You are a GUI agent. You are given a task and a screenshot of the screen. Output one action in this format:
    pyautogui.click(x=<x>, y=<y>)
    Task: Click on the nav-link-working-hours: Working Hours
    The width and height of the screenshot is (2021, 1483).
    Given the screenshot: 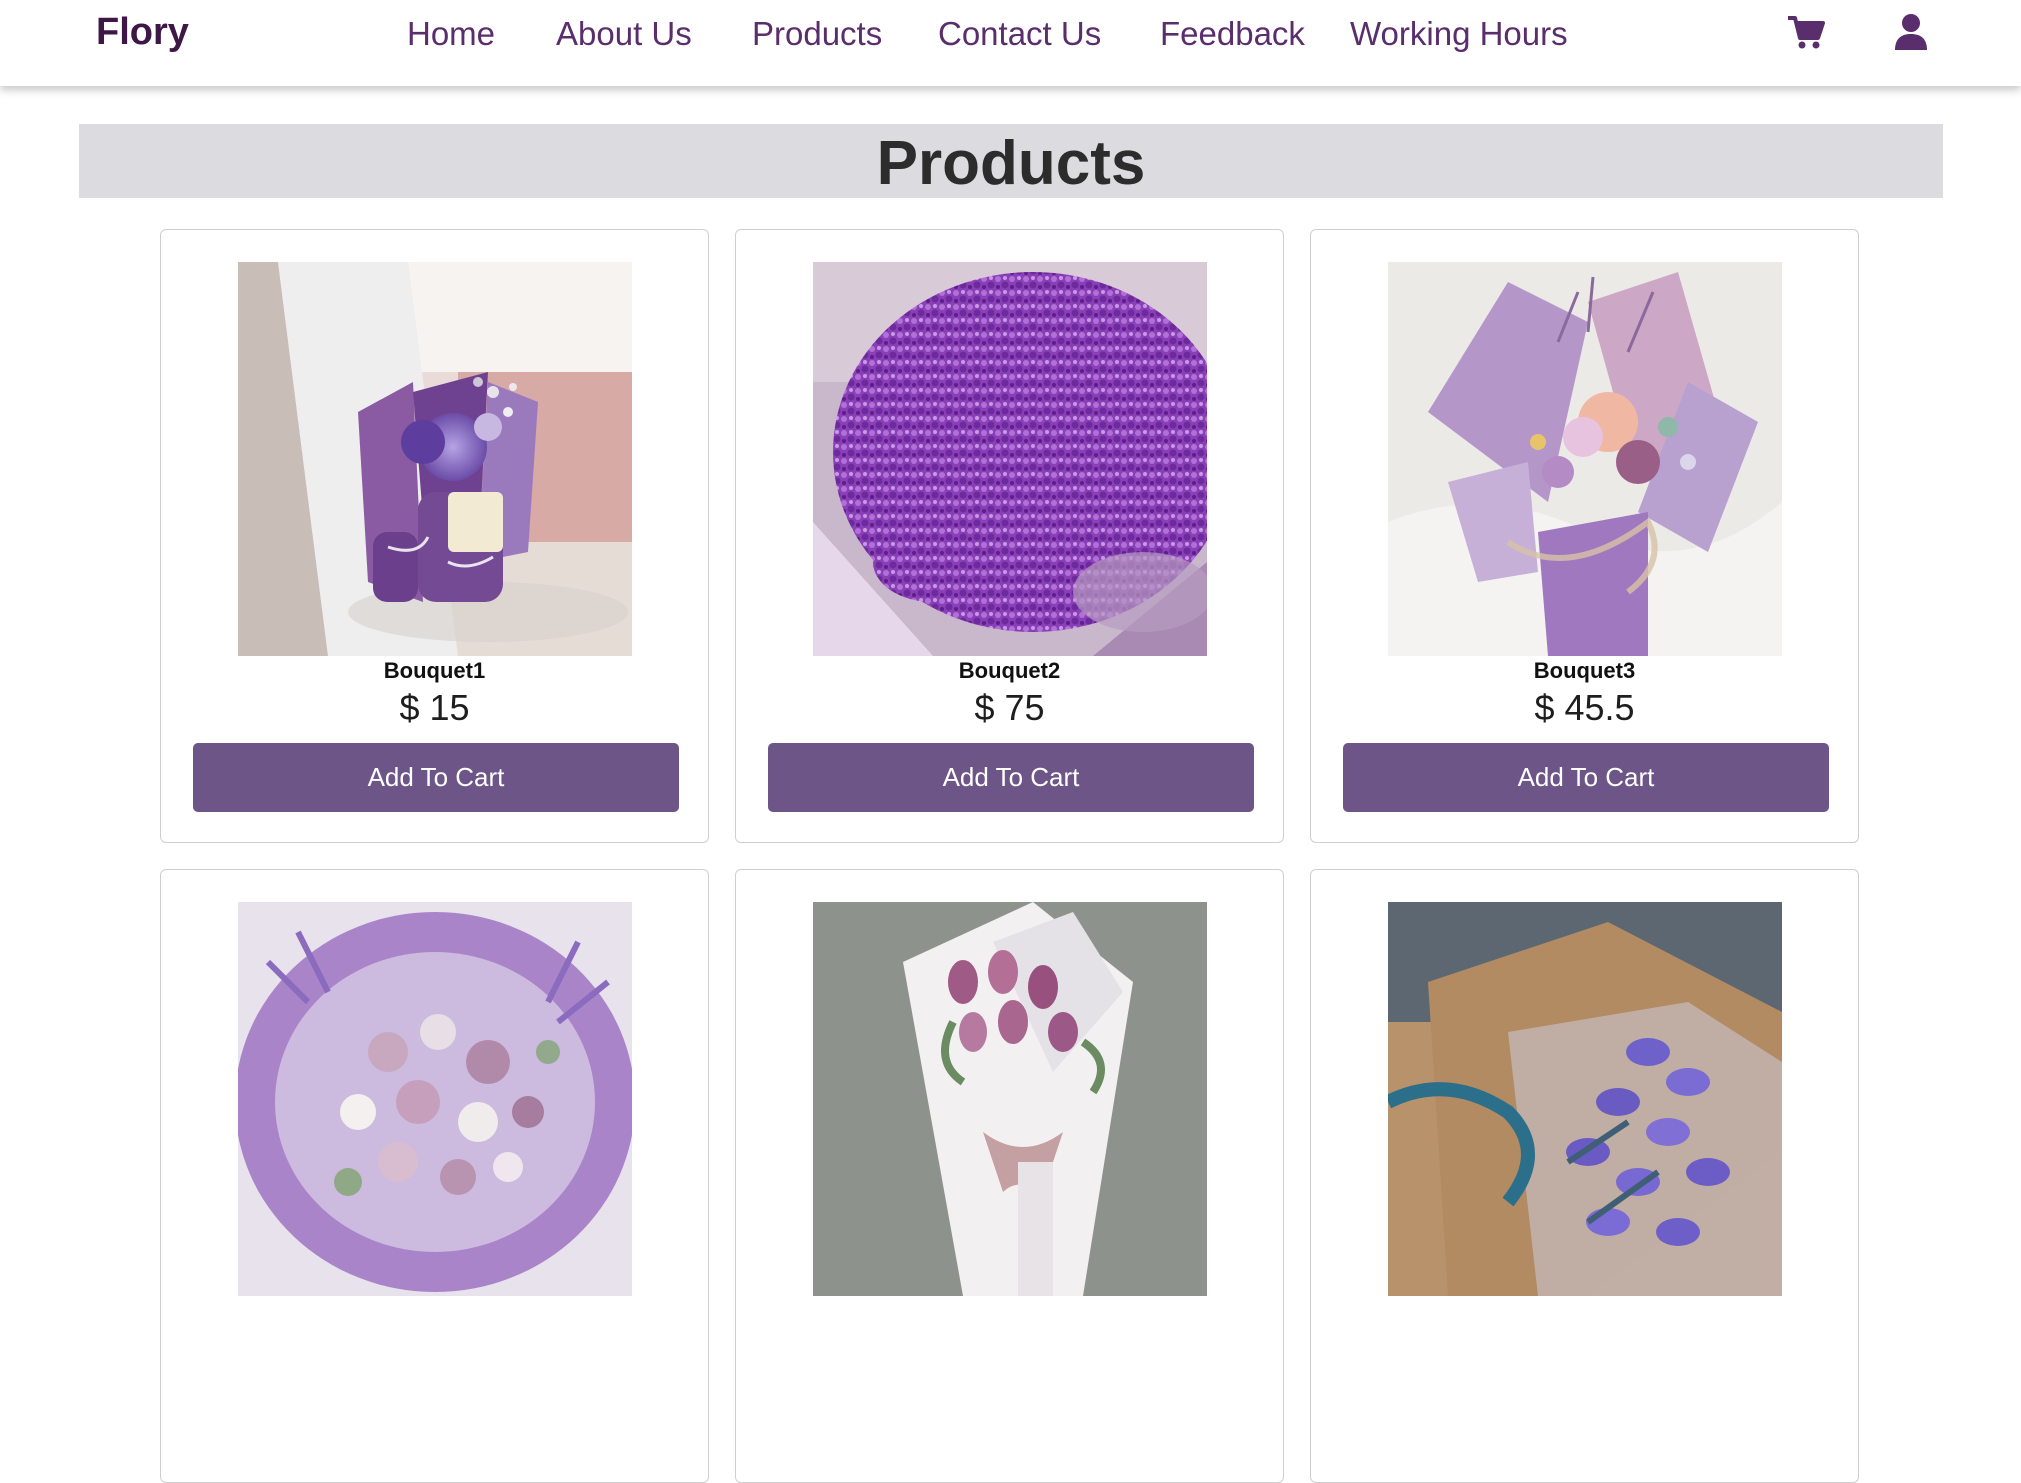 What is the action you would take?
    pyautogui.click(x=1459, y=34)
    